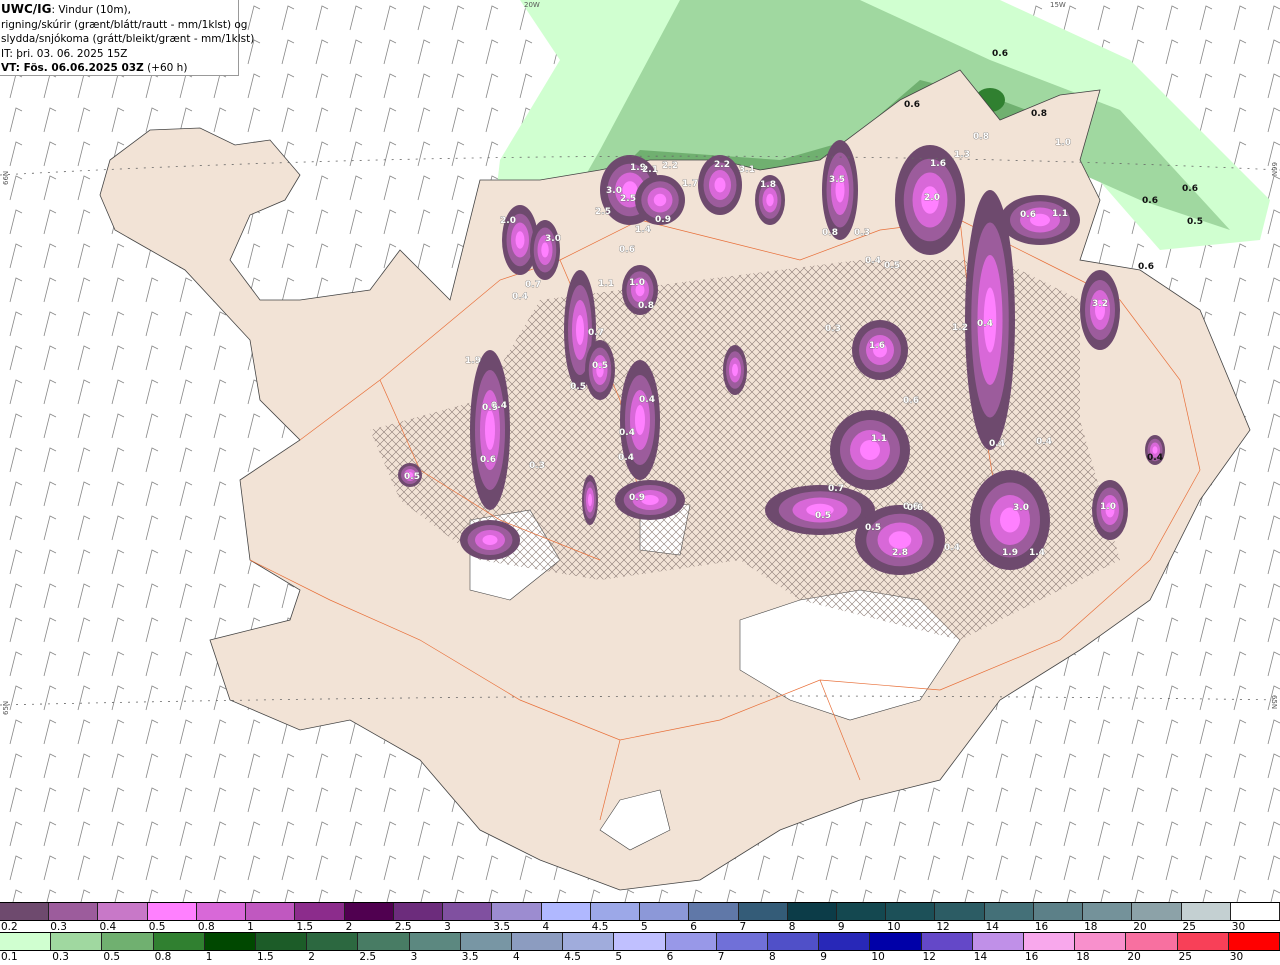 The width and height of the screenshot is (1280, 965). Describe the element at coordinates (165, 68) in the screenshot. I see `lead-time: (+60 h)` at that location.